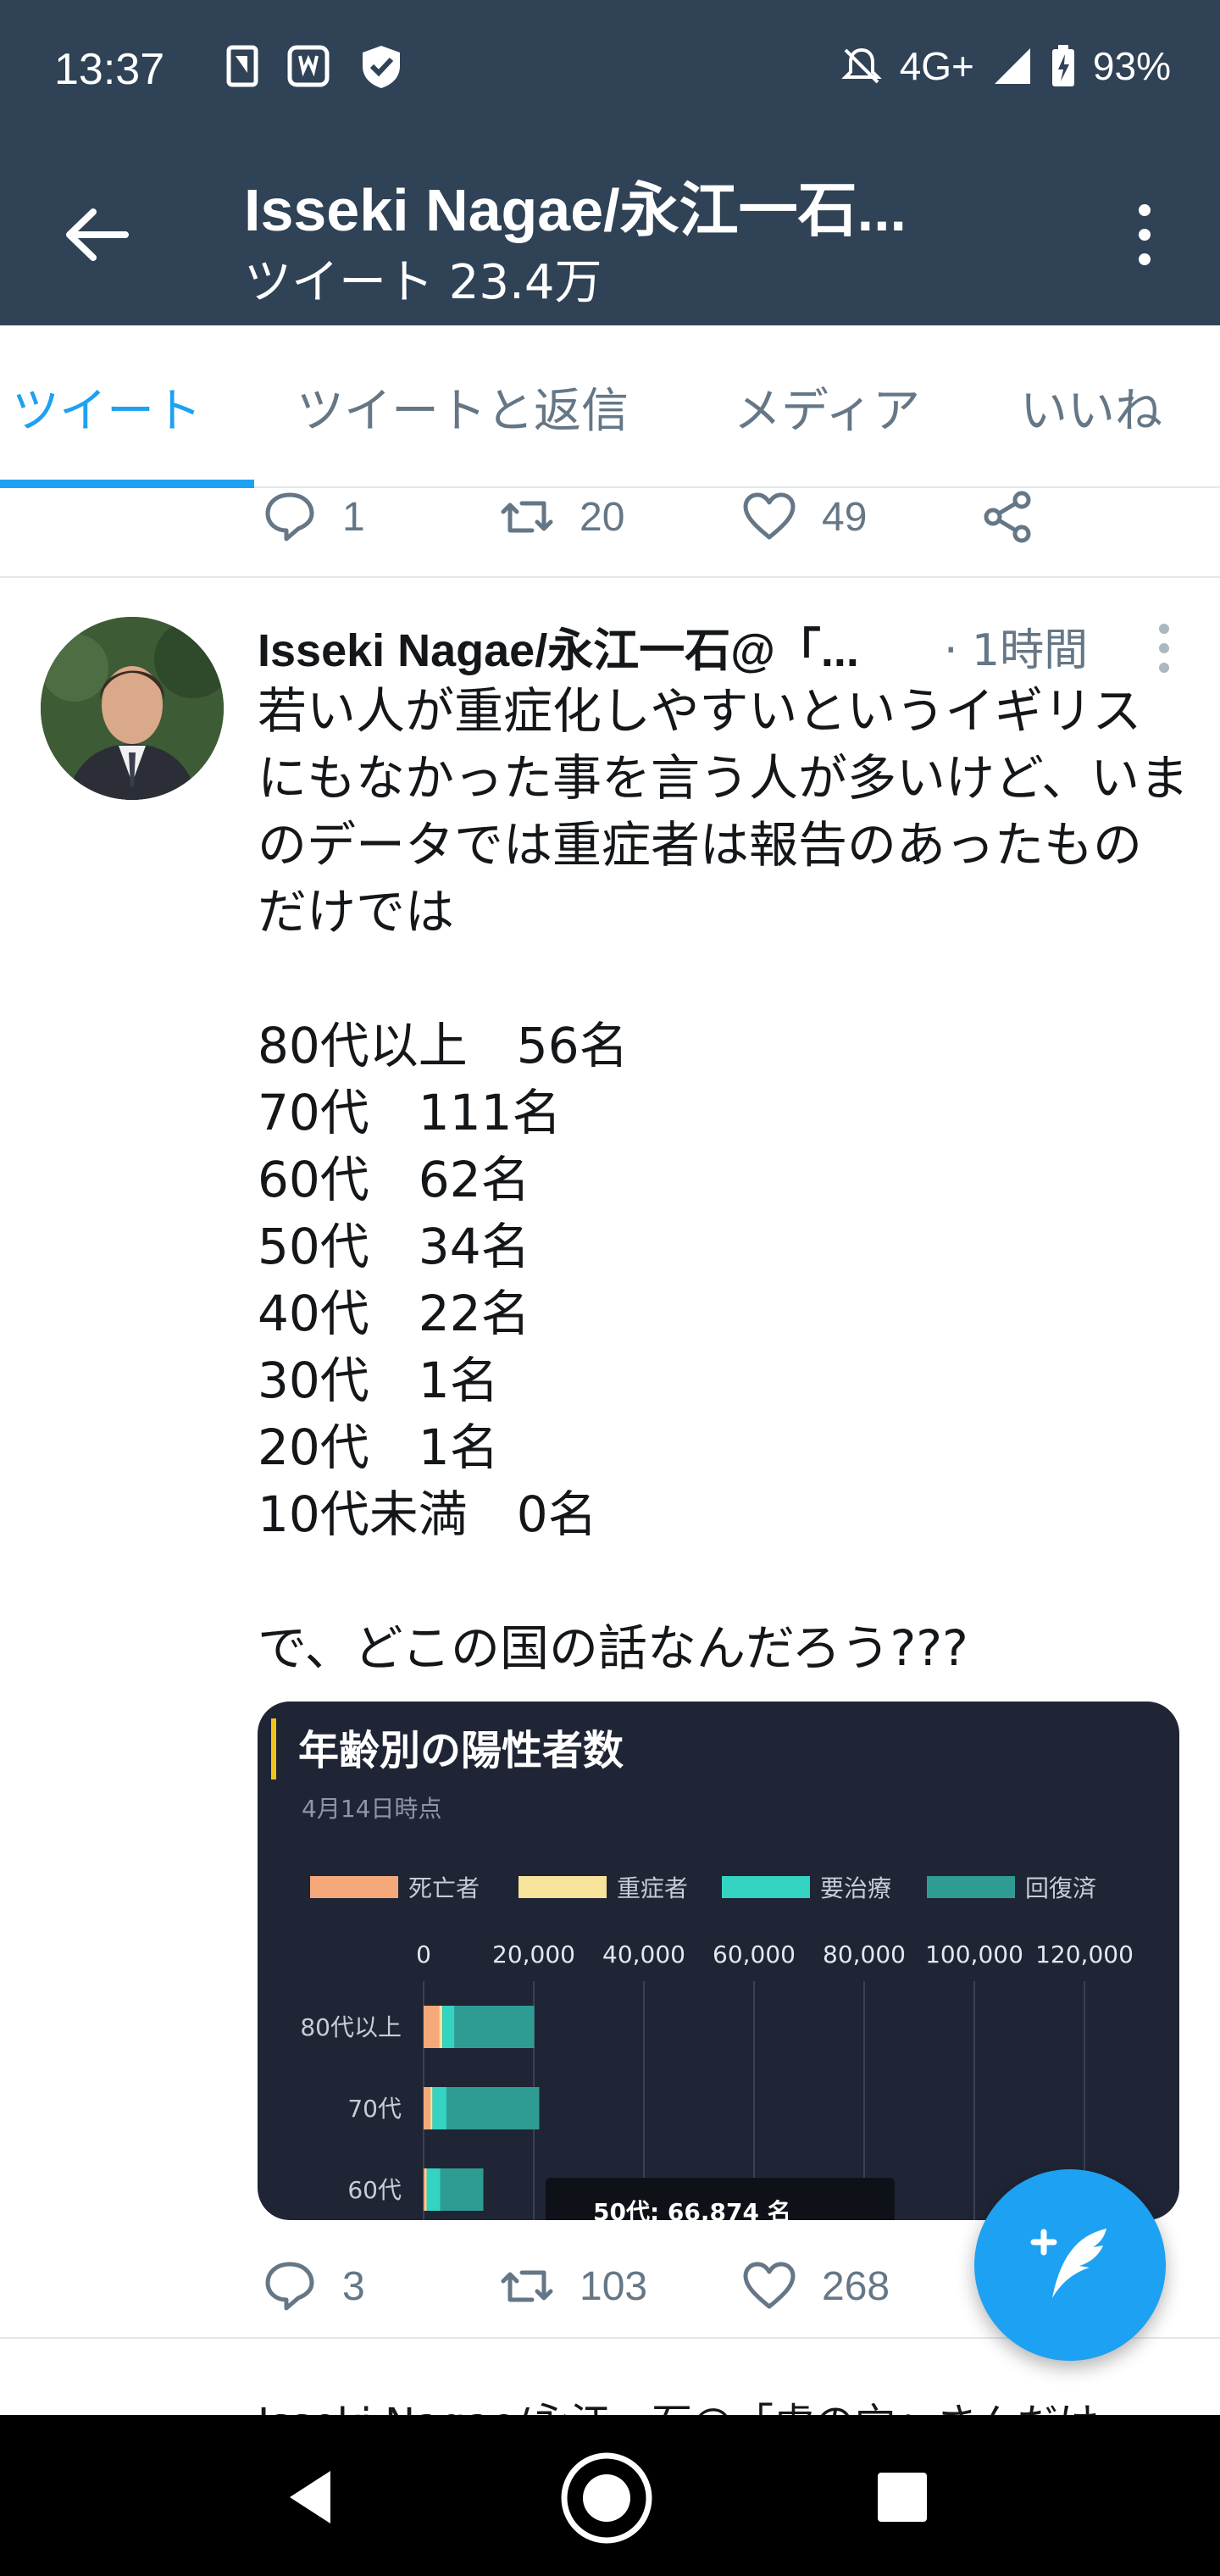 This screenshot has width=1220, height=2576. Describe the element at coordinates (1131, 66) in the screenshot. I see `battery-level: 93%` at that location.